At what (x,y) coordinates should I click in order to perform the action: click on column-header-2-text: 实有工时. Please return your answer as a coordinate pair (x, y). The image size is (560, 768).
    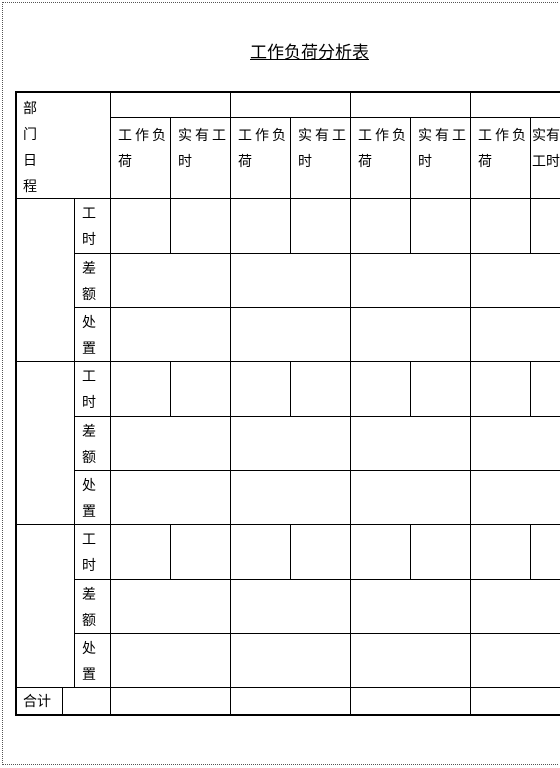
    Looking at the image, I should click on (203, 149).